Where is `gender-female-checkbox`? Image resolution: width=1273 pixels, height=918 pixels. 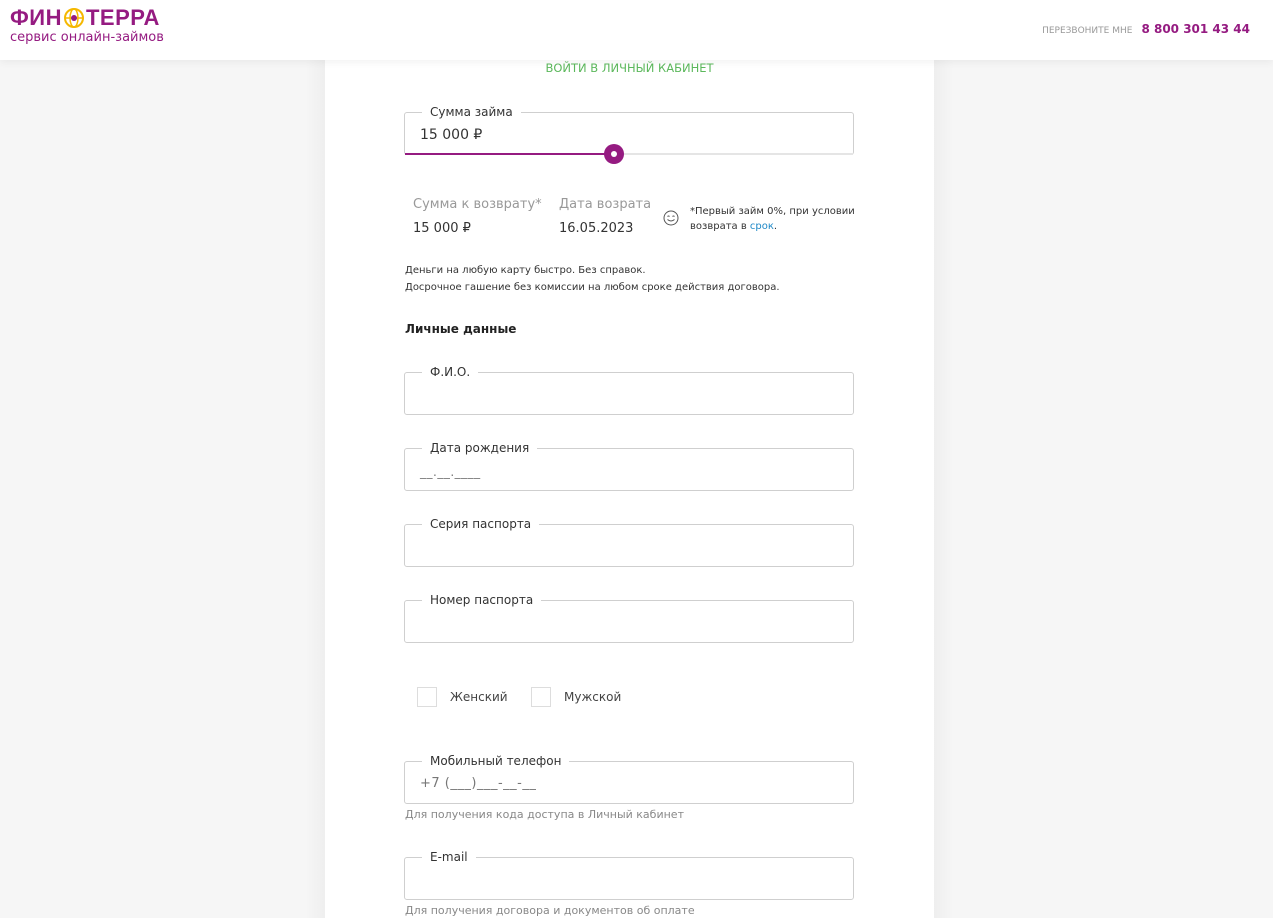
gender-female-checkbox is located at coordinates (427, 697).